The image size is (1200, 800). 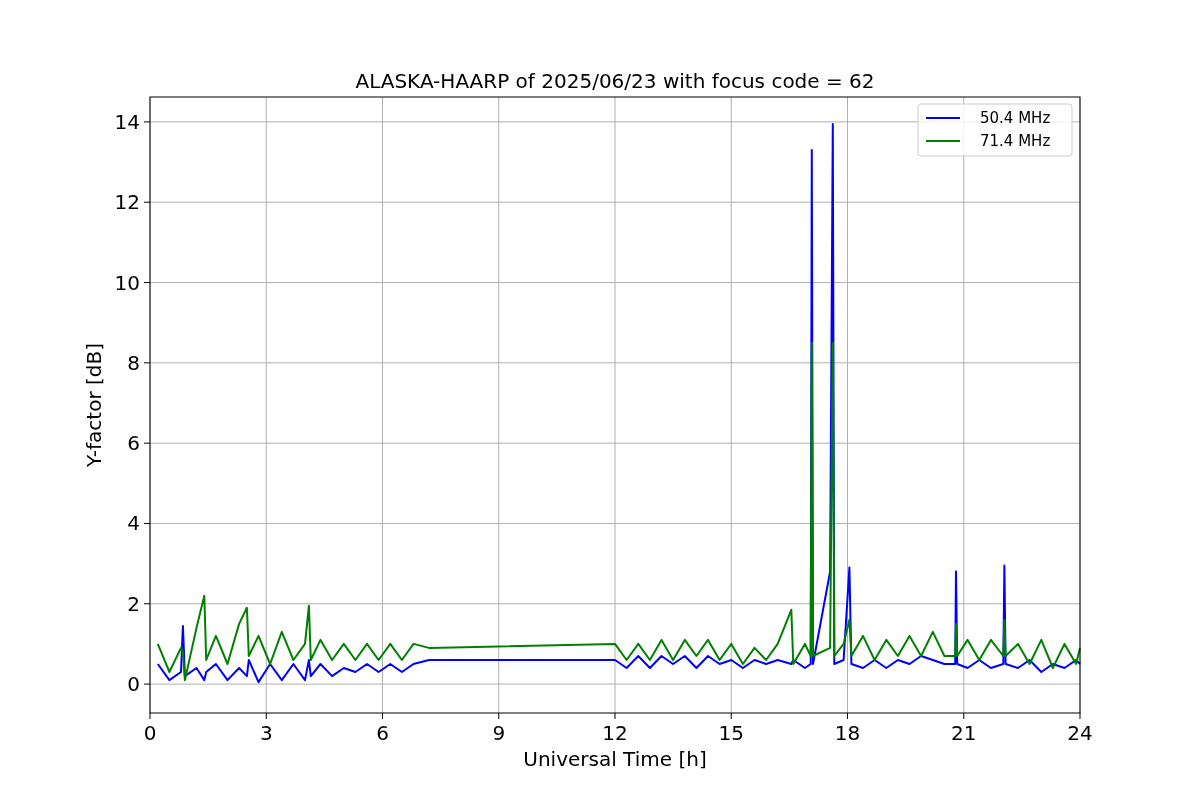 What do you see at coordinates (731, 733) in the screenshot?
I see `x-tick-label: 15` at bounding box center [731, 733].